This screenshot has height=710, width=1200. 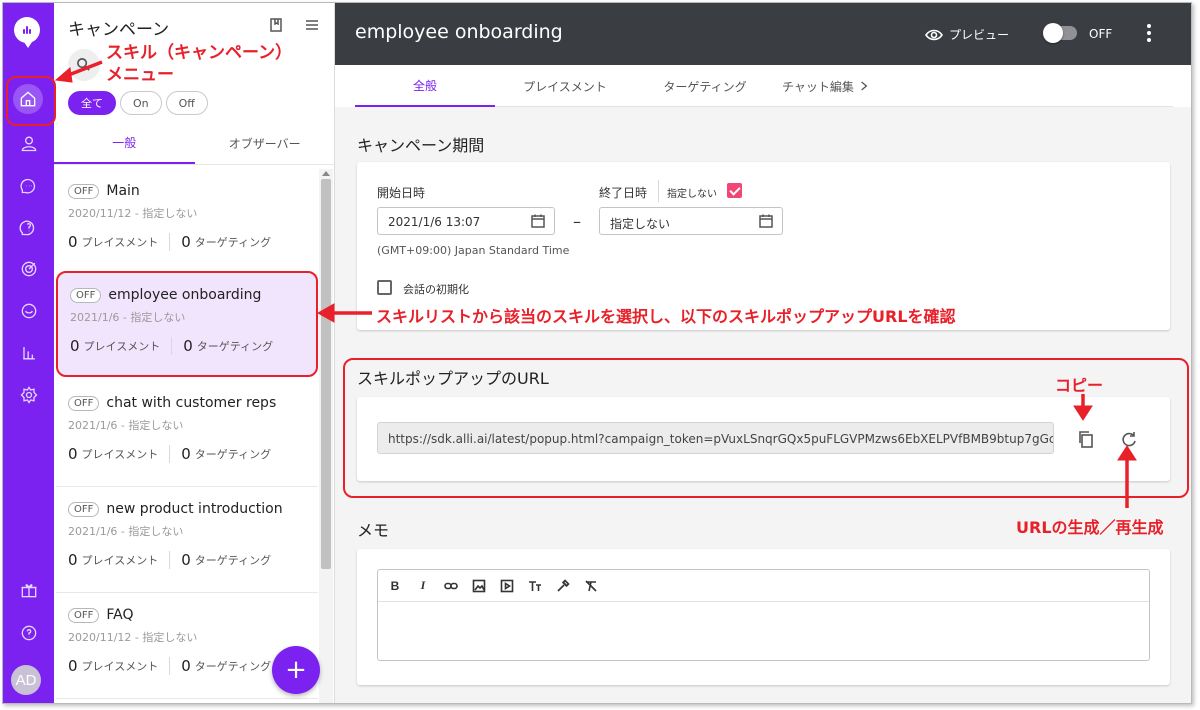 What do you see at coordinates (1090, 527) in the screenshot?
I see `annotation-regen: URLの生成／再生成` at bounding box center [1090, 527].